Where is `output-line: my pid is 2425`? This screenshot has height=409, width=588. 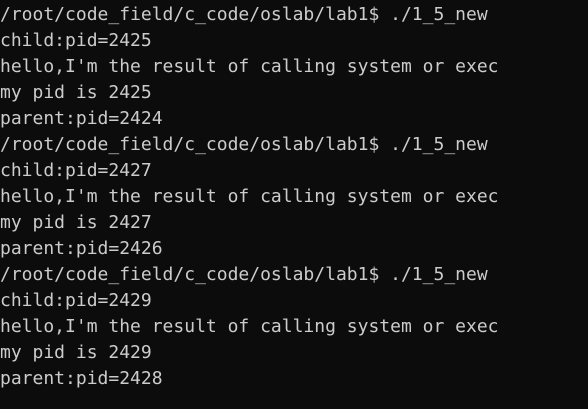
output-line: my pid is 2425 is located at coordinates (76, 92).